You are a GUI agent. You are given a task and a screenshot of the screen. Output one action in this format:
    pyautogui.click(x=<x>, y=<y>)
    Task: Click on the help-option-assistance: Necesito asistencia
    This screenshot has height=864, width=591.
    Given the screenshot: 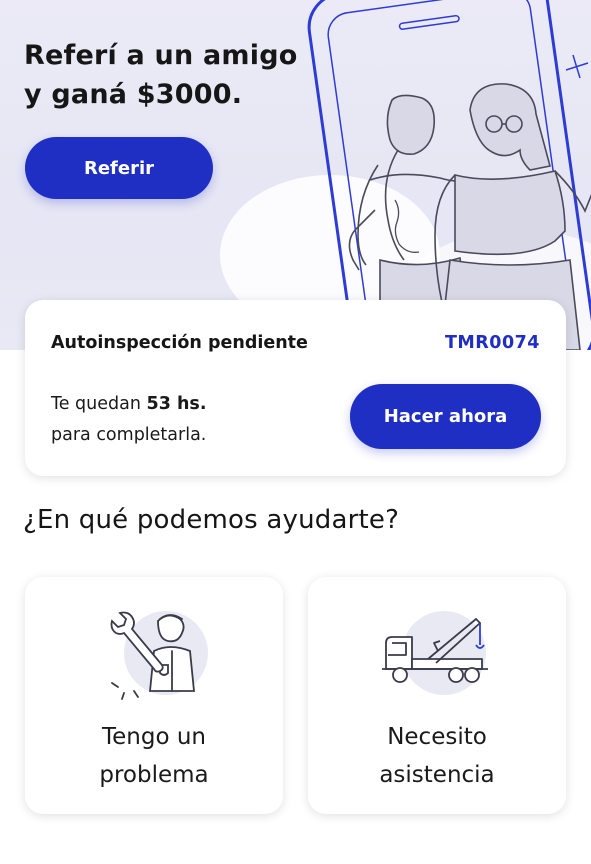 What is the action you would take?
    pyautogui.click(x=437, y=695)
    